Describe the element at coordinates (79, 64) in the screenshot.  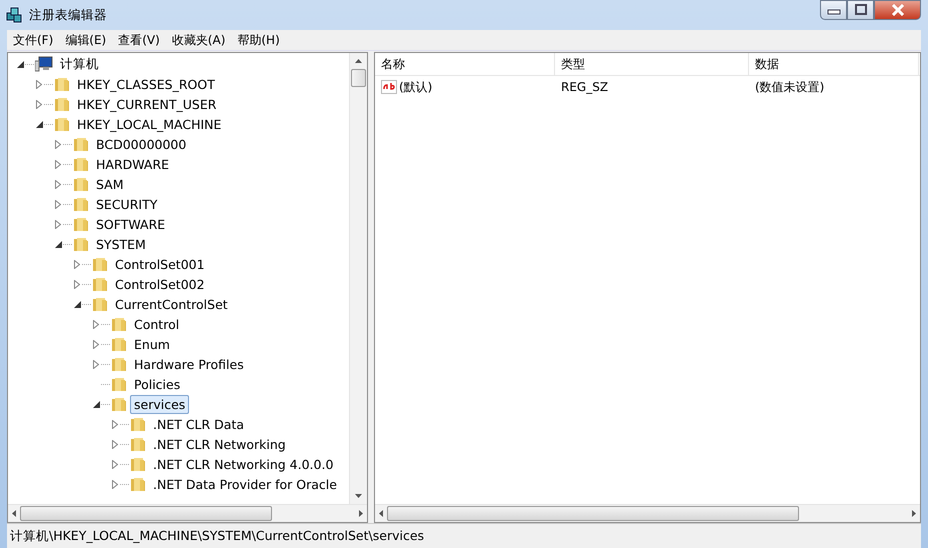
I see `tree-item: 计算机` at that location.